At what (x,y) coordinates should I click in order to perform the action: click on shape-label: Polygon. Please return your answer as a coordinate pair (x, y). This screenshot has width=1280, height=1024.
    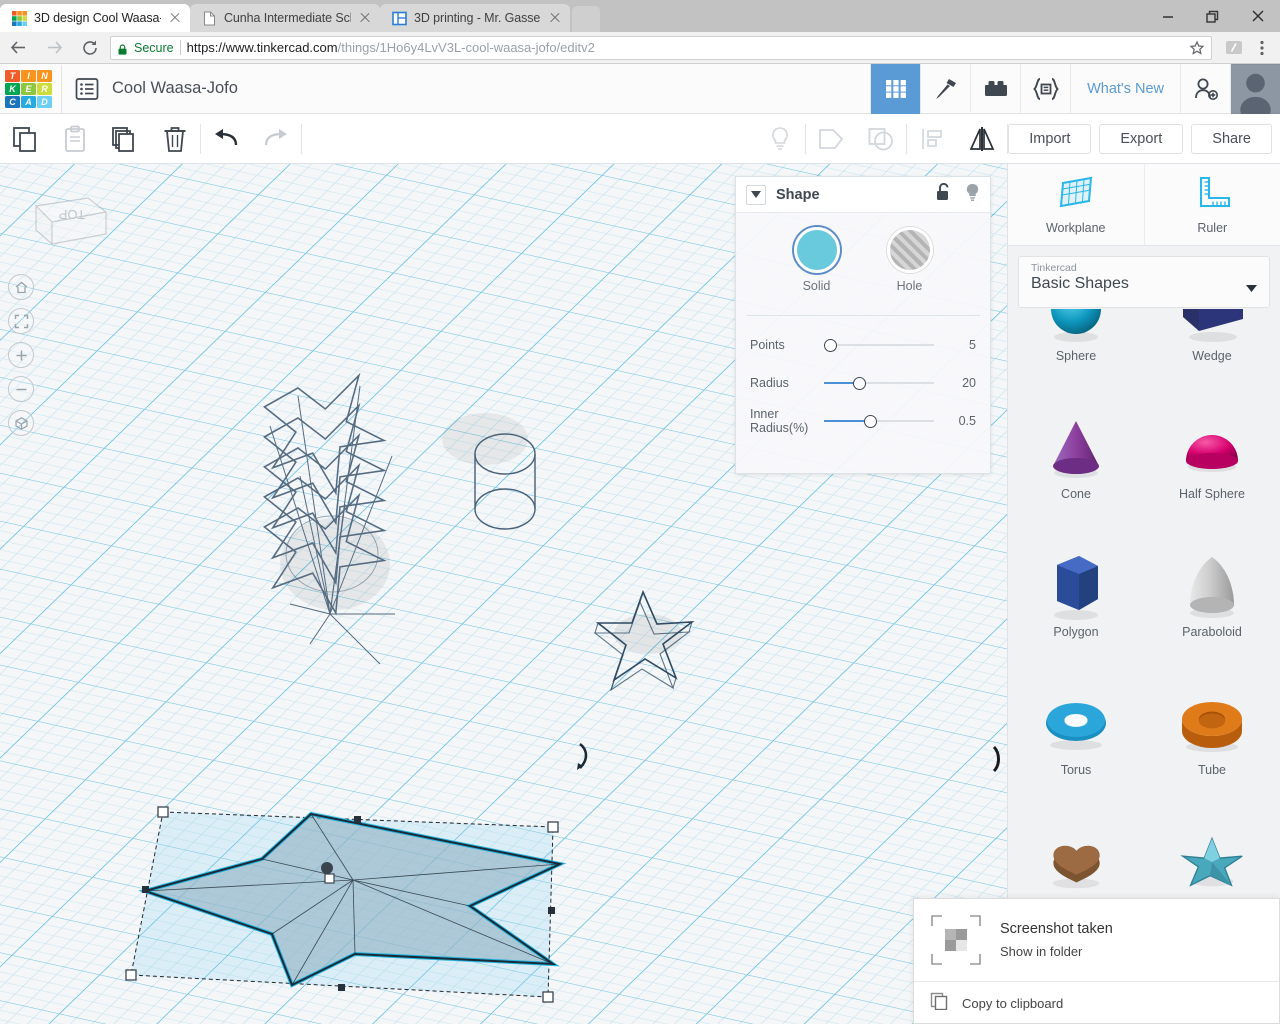
    Looking at the image, I should click on (1076, 632).